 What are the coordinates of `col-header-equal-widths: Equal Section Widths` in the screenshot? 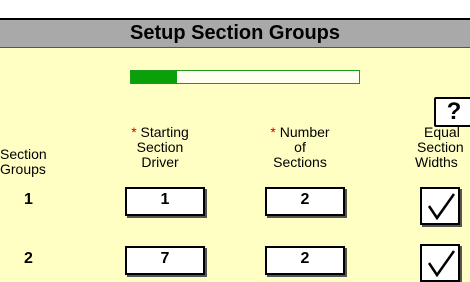 It's located at (439, 147).